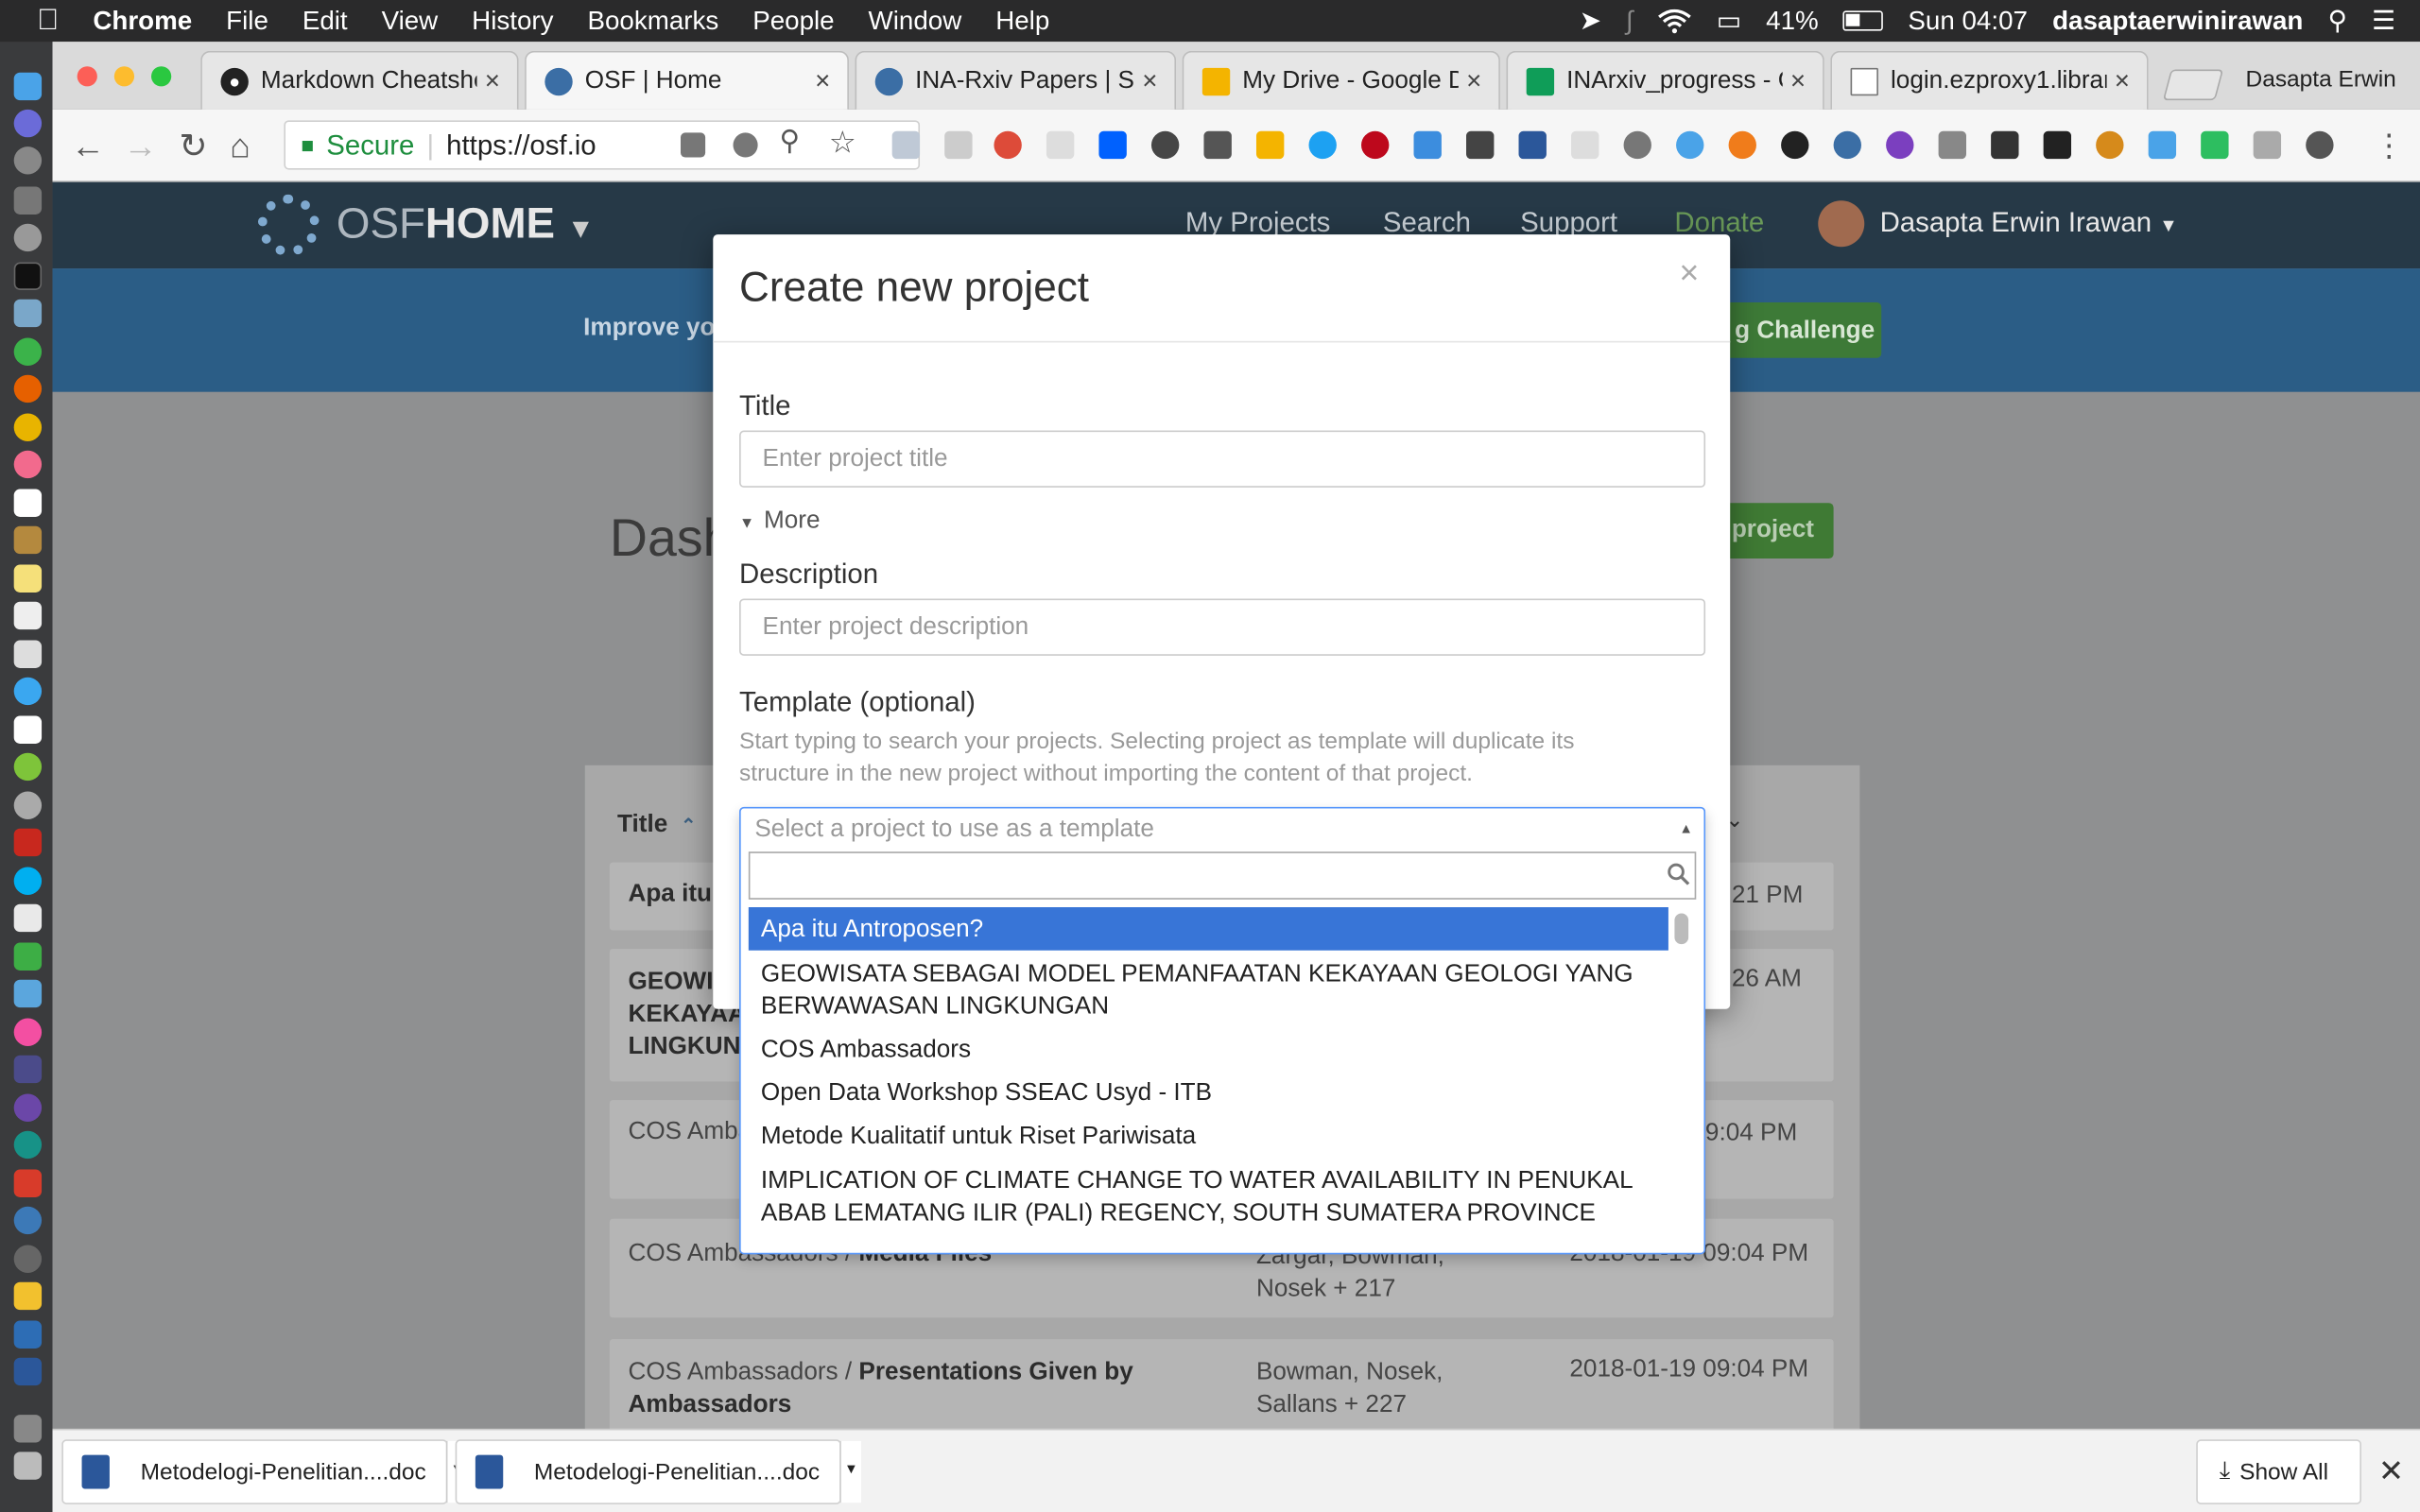 This screenshot has height=1512, width=2420. I want to click on close-downloads-bar-icon: ✕, so click(2391, 1471).